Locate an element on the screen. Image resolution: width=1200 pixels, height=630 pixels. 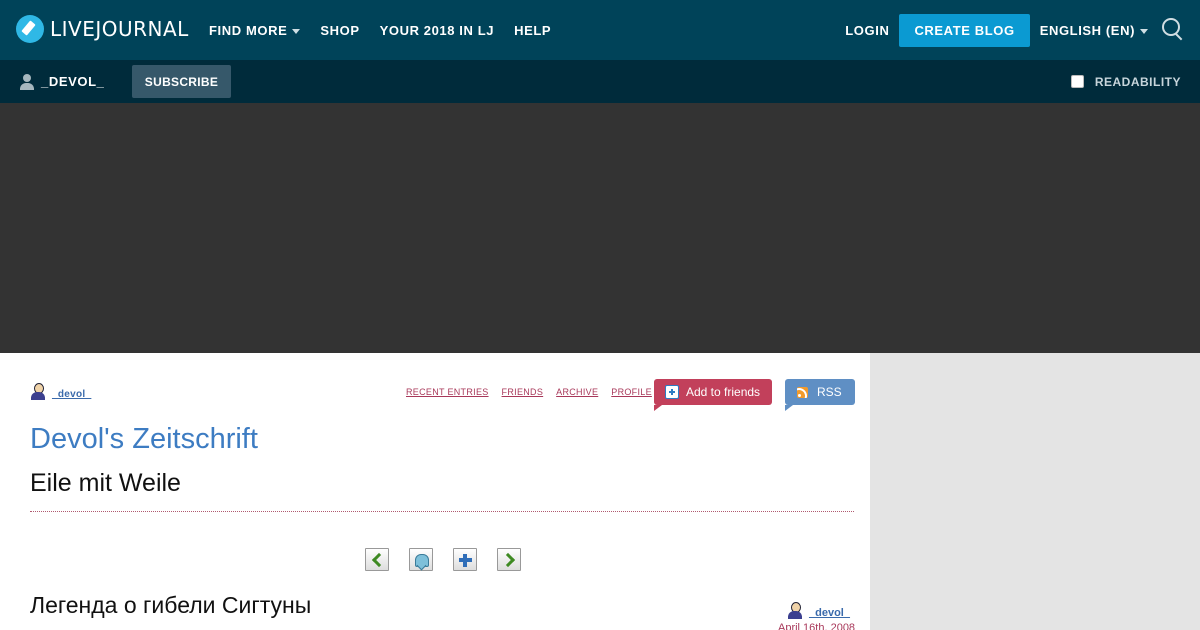
entry-navigation is located at coordinates (453, 559).